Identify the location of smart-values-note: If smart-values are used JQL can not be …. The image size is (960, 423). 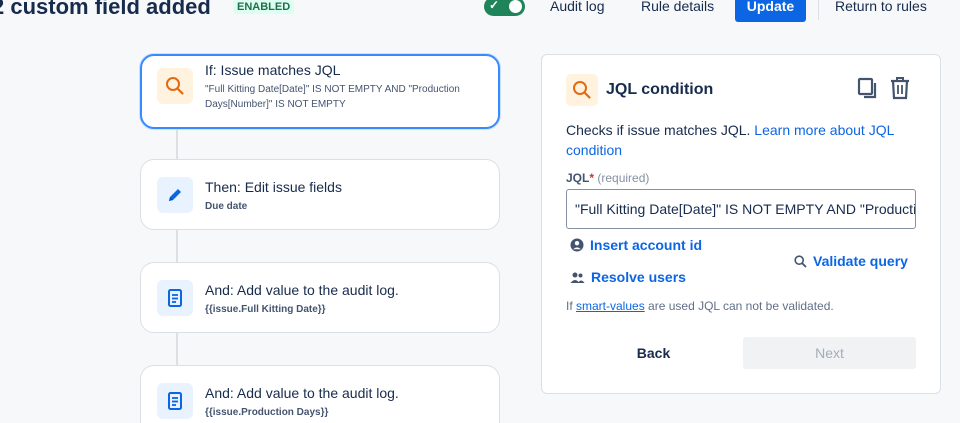
(700, 306).